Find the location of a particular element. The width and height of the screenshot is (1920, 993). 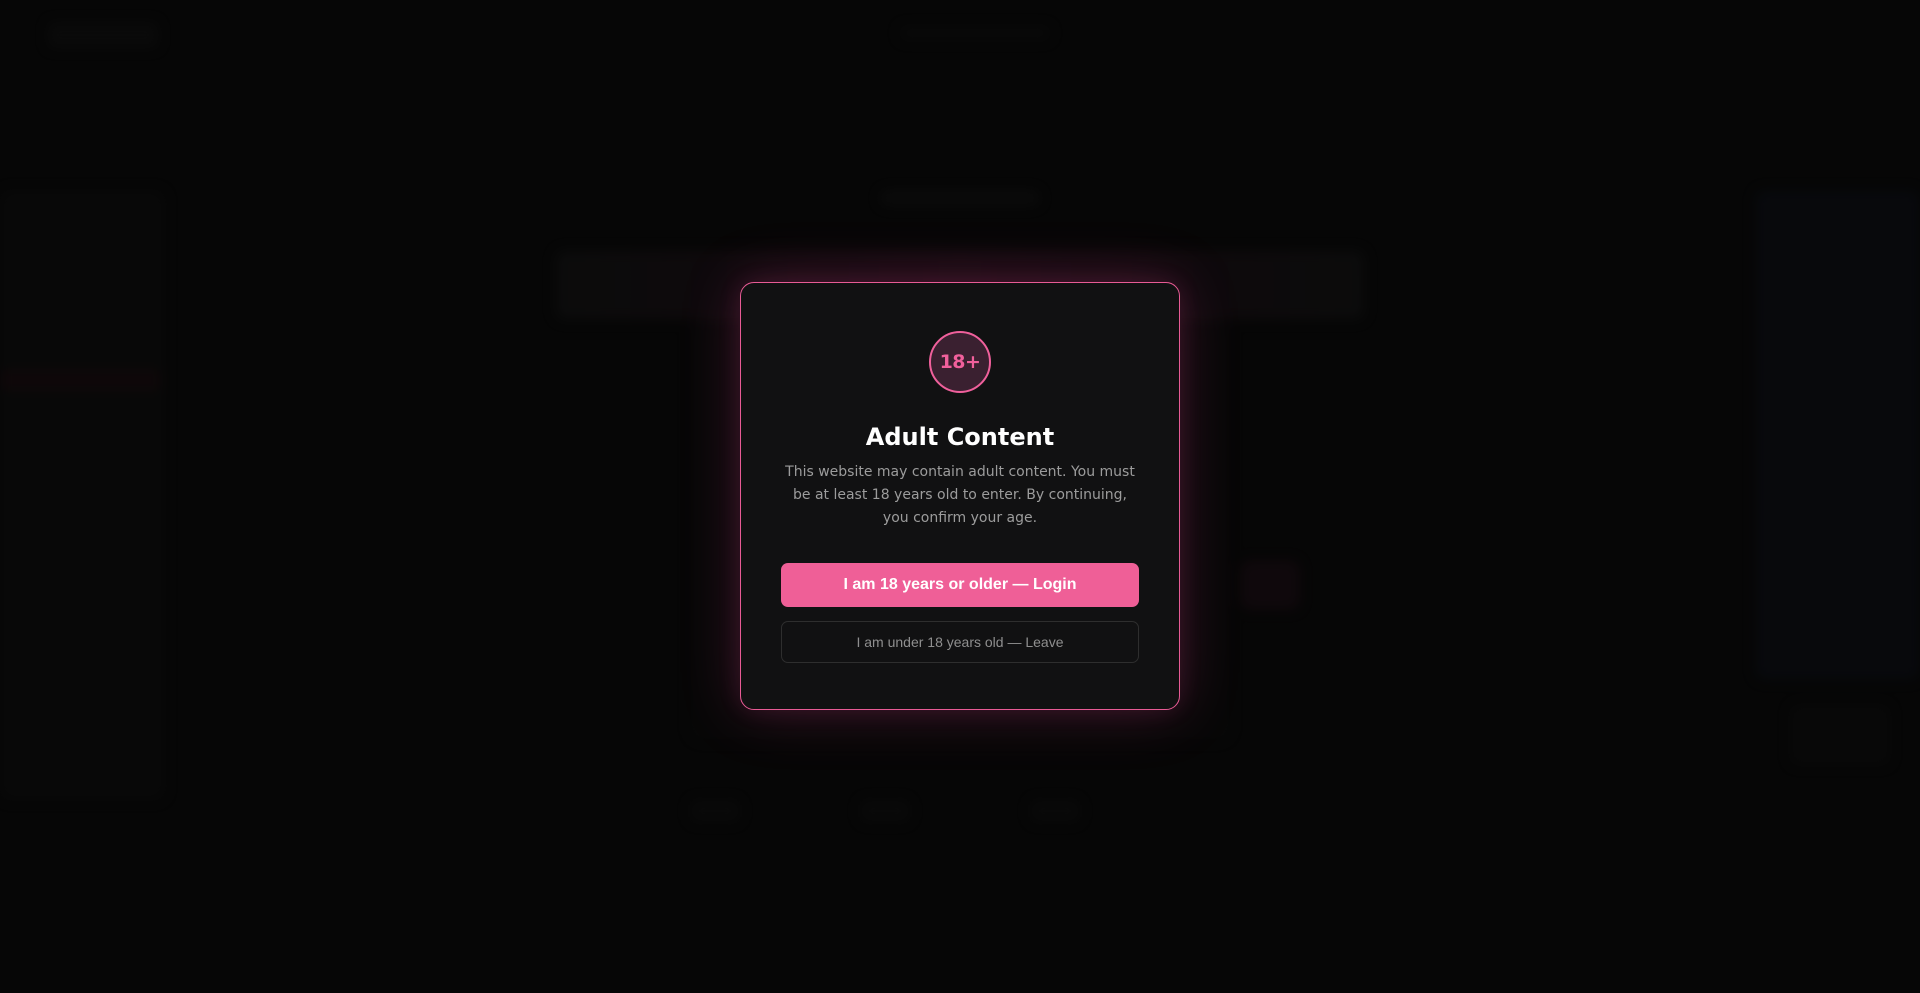

leave-button: I am under 18 years old — Leave is located at coordinates (960, 642).